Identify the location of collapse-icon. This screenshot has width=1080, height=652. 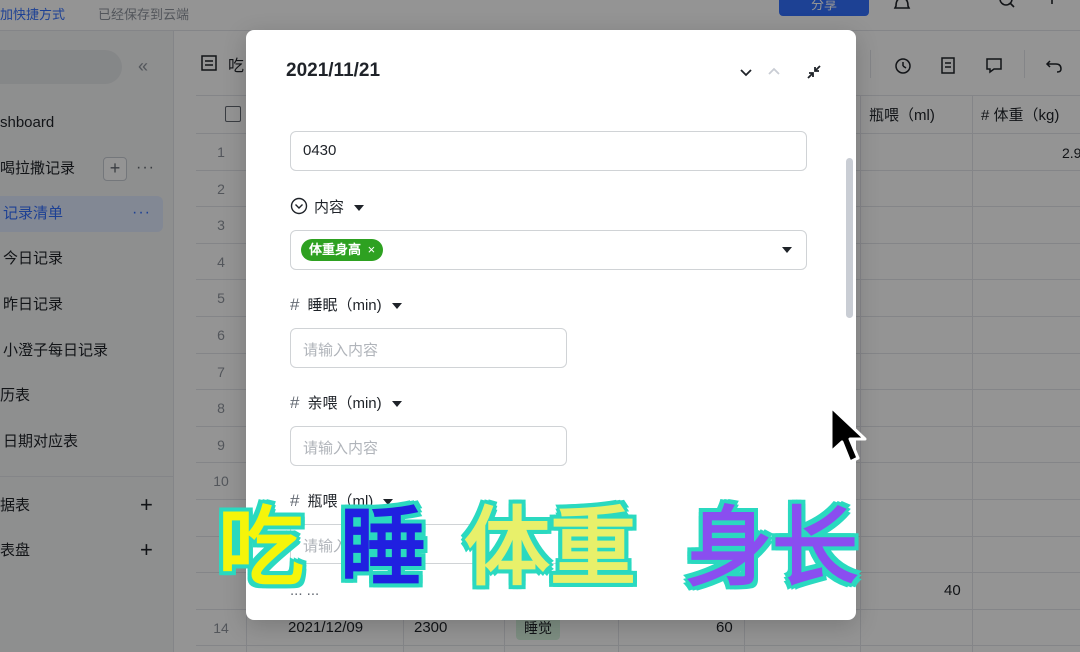
(814, 72).